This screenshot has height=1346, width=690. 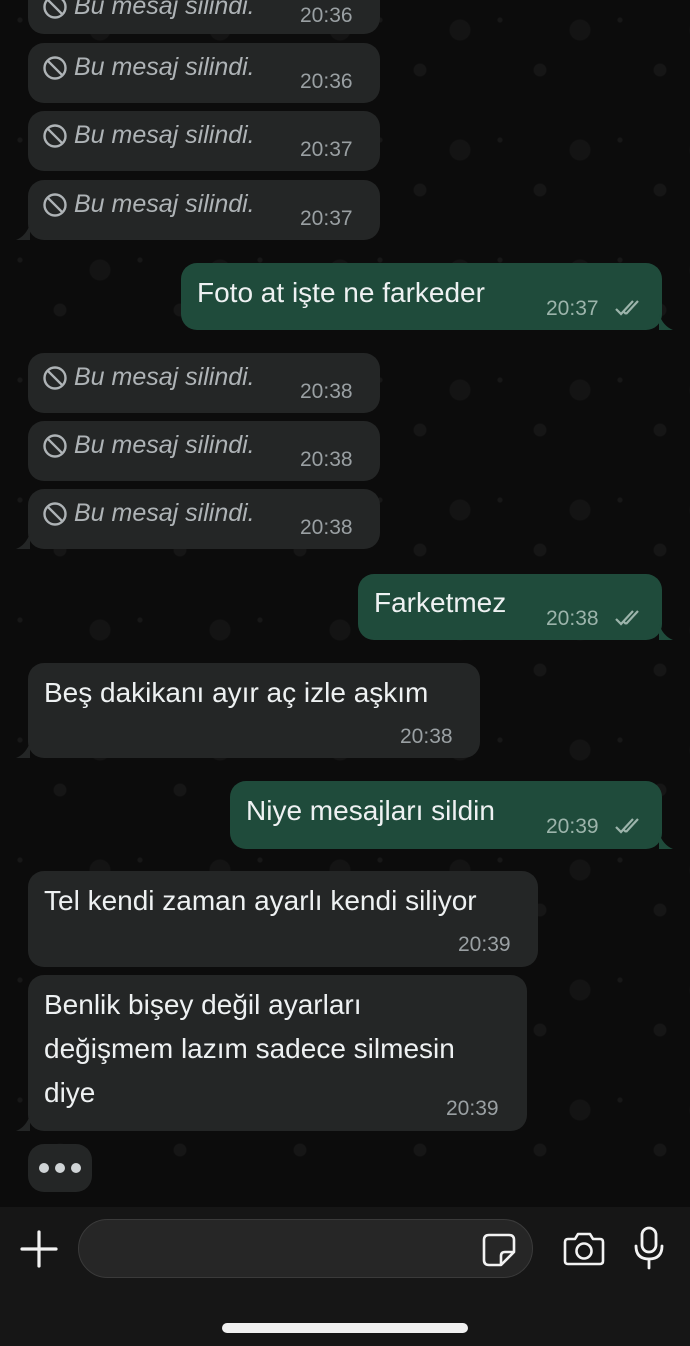 I want to click on message-text: Farketmez, so click(x=440, y=602).